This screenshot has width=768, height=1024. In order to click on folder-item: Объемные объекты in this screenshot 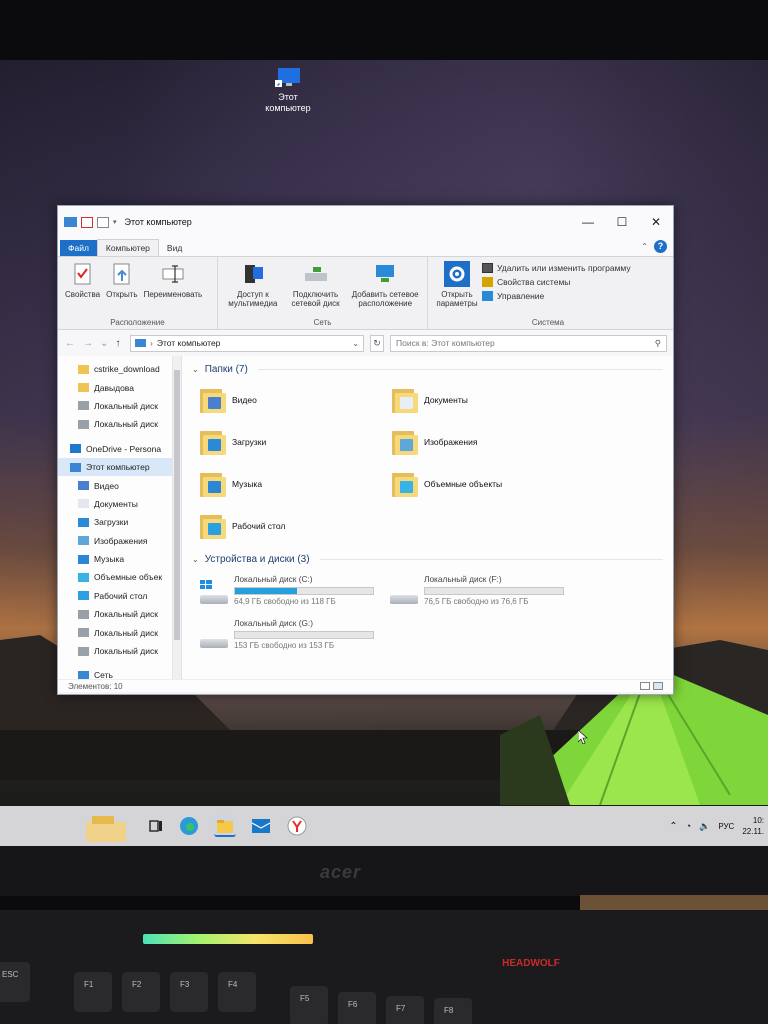, I will do `click(488, 484)`.